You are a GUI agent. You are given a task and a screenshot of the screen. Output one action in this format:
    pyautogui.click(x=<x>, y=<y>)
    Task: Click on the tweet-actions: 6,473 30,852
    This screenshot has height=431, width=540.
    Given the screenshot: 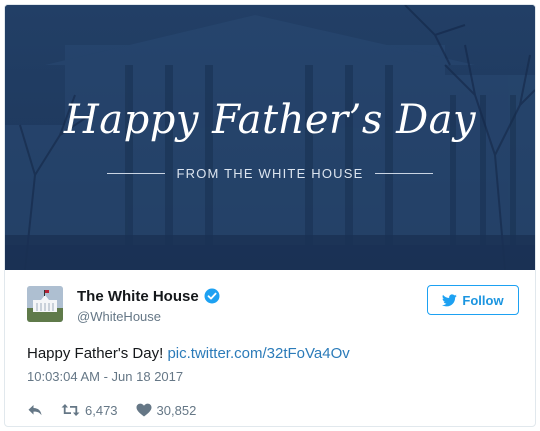 What is the action you would take?
    pyautogui.click(x=120, y=410)
    